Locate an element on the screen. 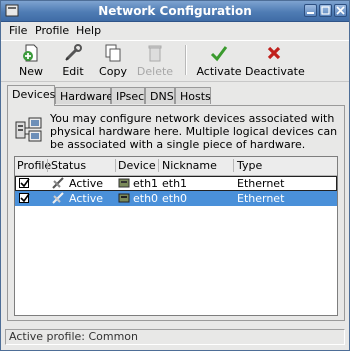  toolbar: New Edit Copy Delete Activate Deactivate is located at coordinates (175, 61).